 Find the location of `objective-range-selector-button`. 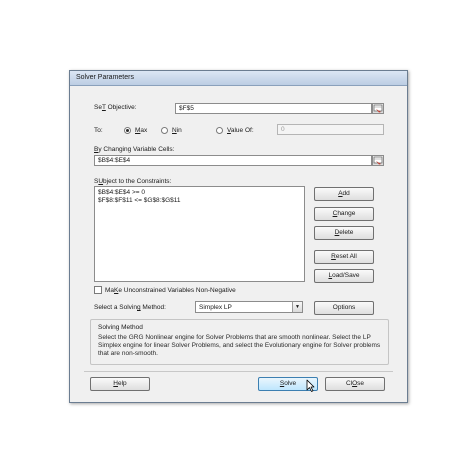

objective-range-selector-button is located at coordinates (378, 108).